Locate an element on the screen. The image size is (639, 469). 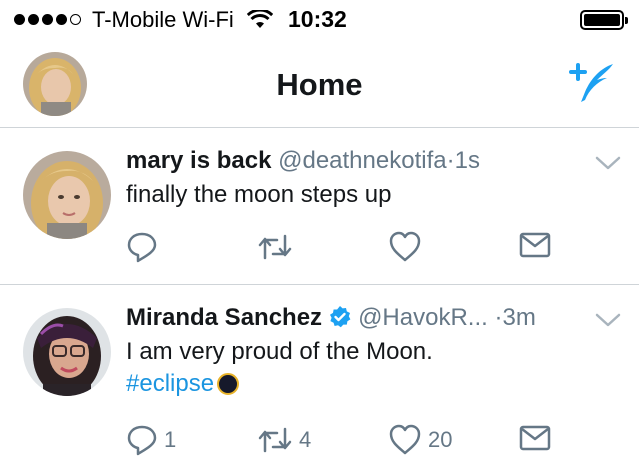
like-count: 20 is located at coordinates (440, 439).